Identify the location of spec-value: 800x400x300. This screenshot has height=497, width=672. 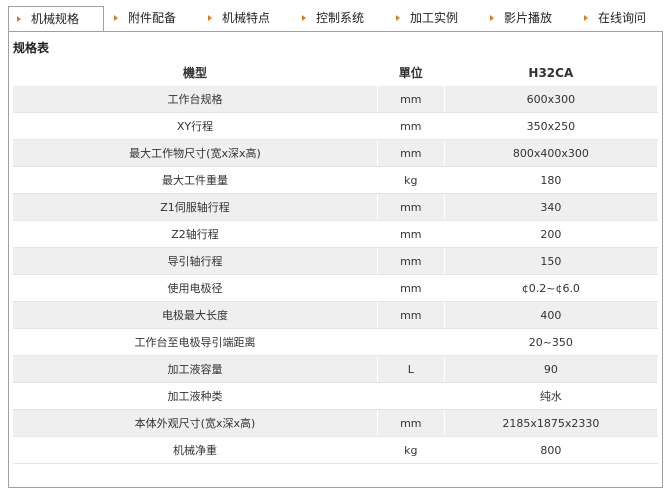
(551, 153).